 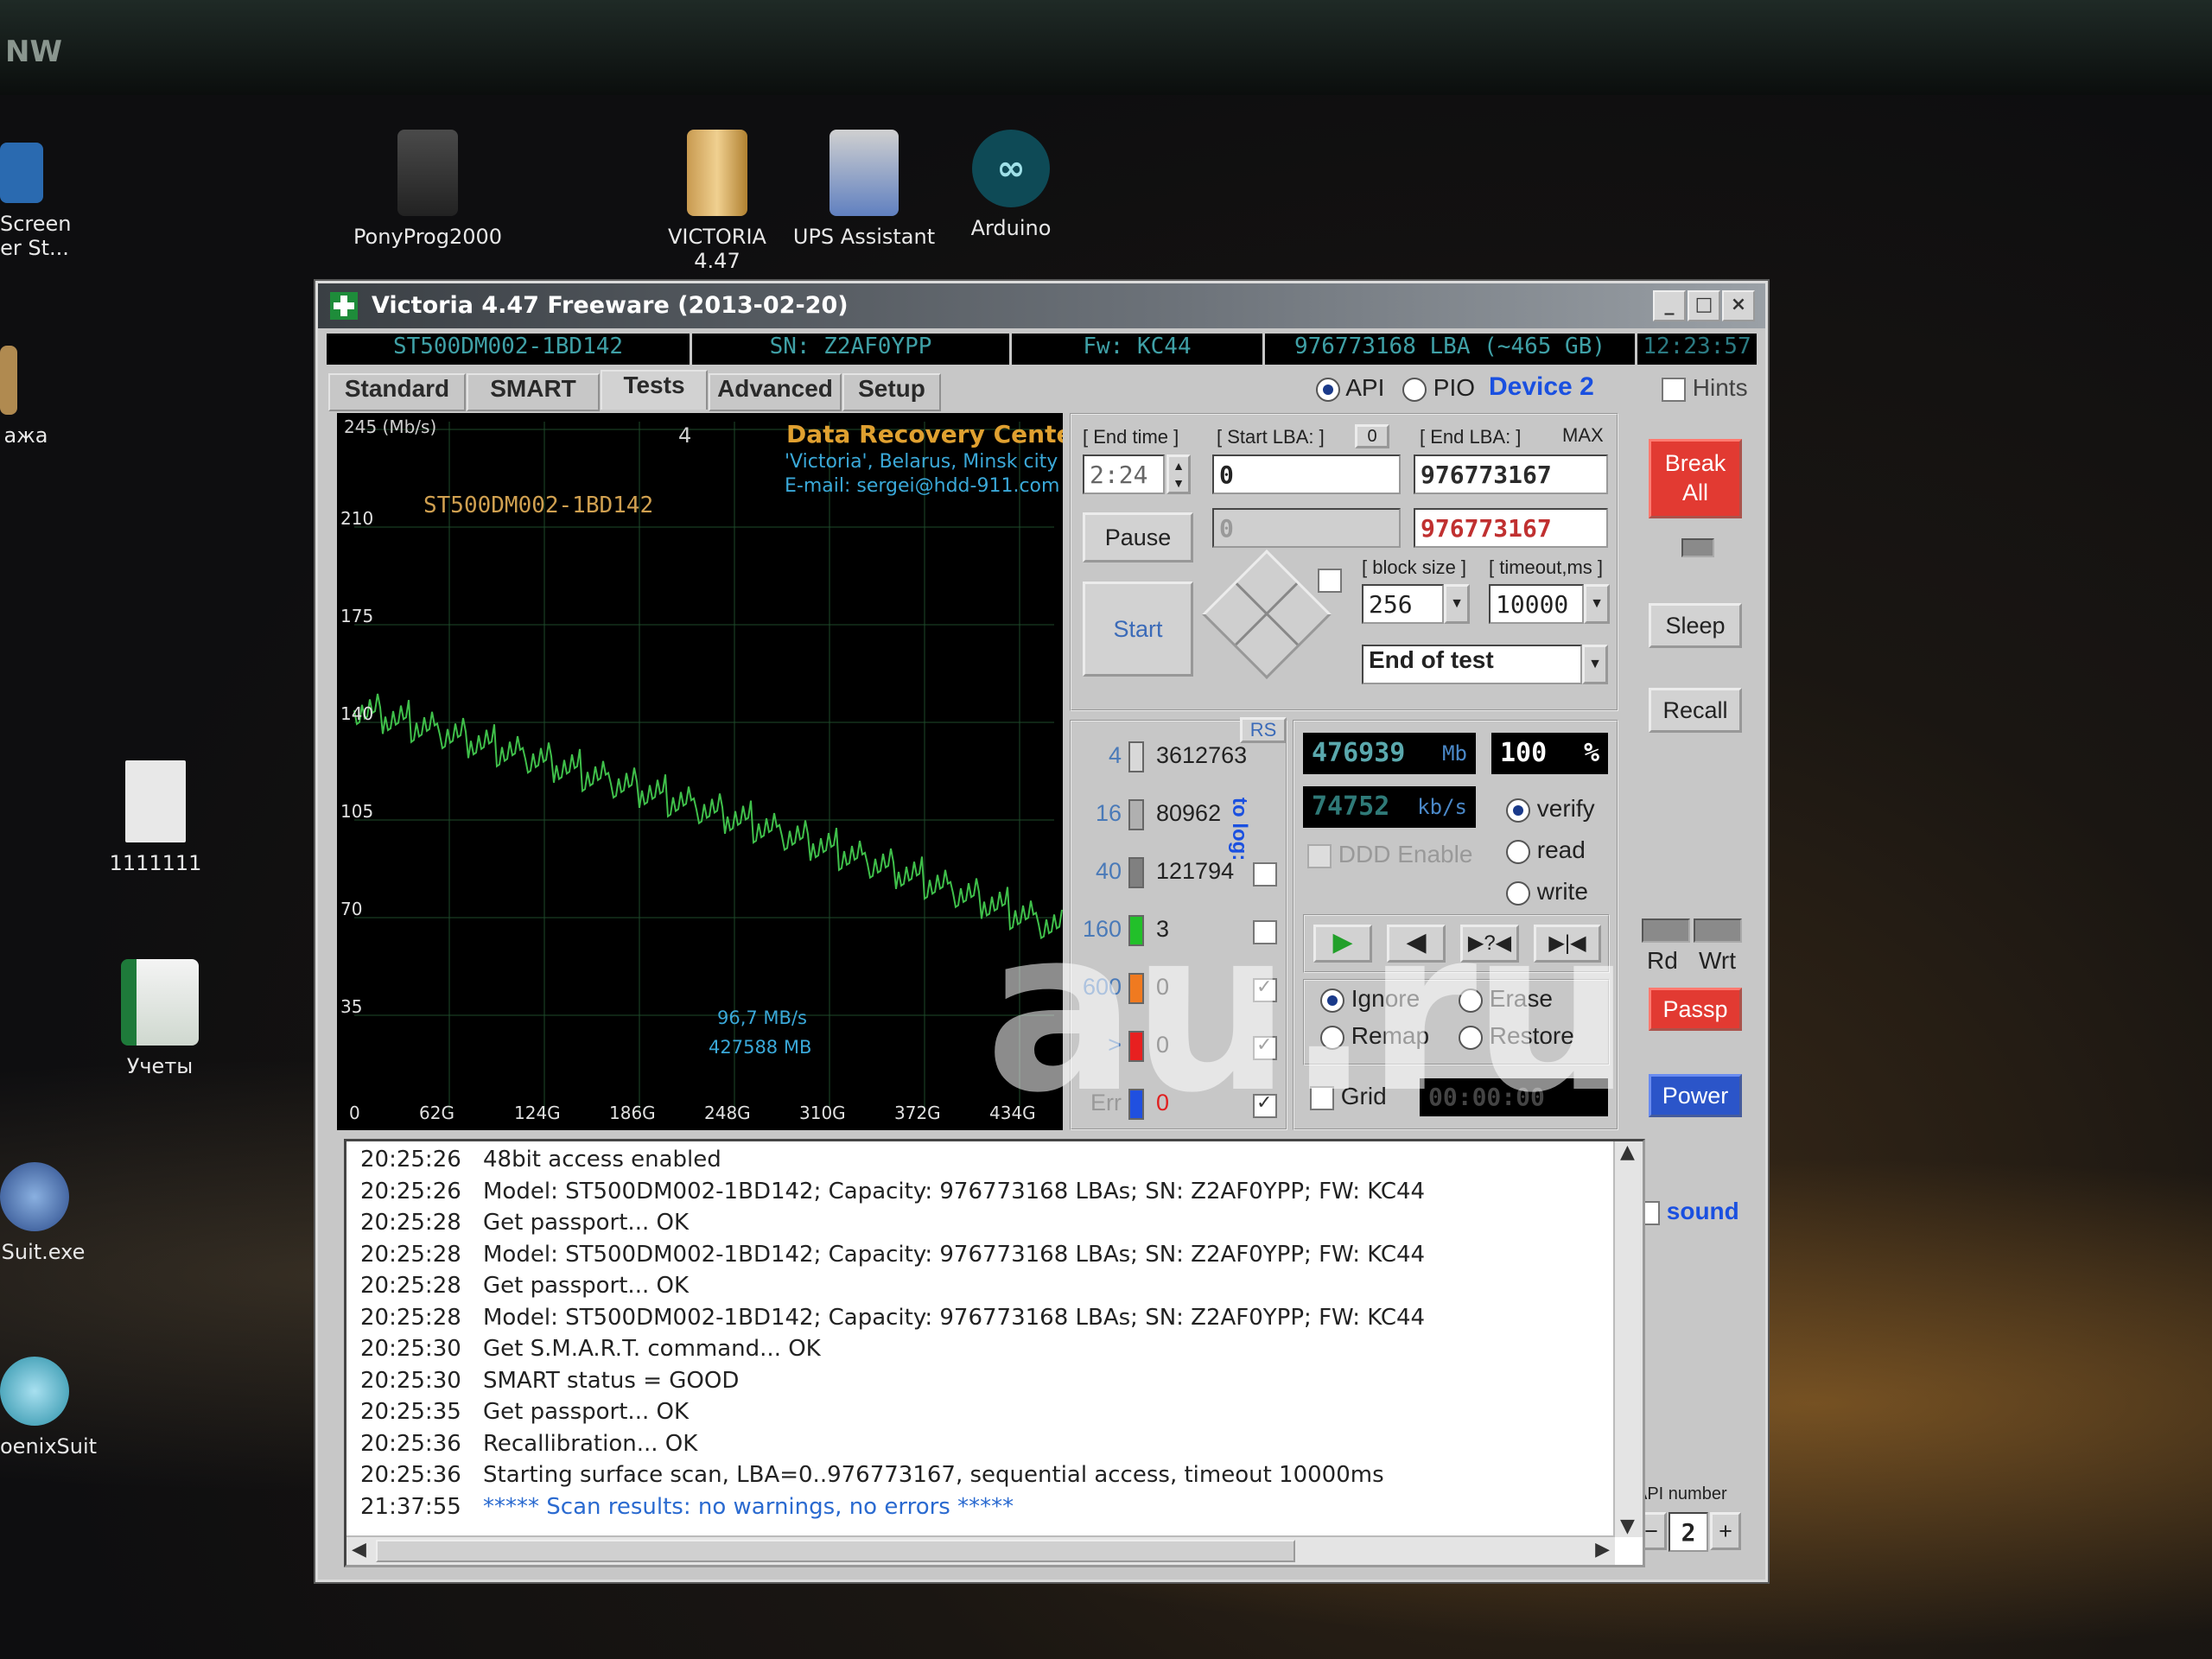 I want to click on end-lba-input: 976773167, so click(x=1511, y=474).